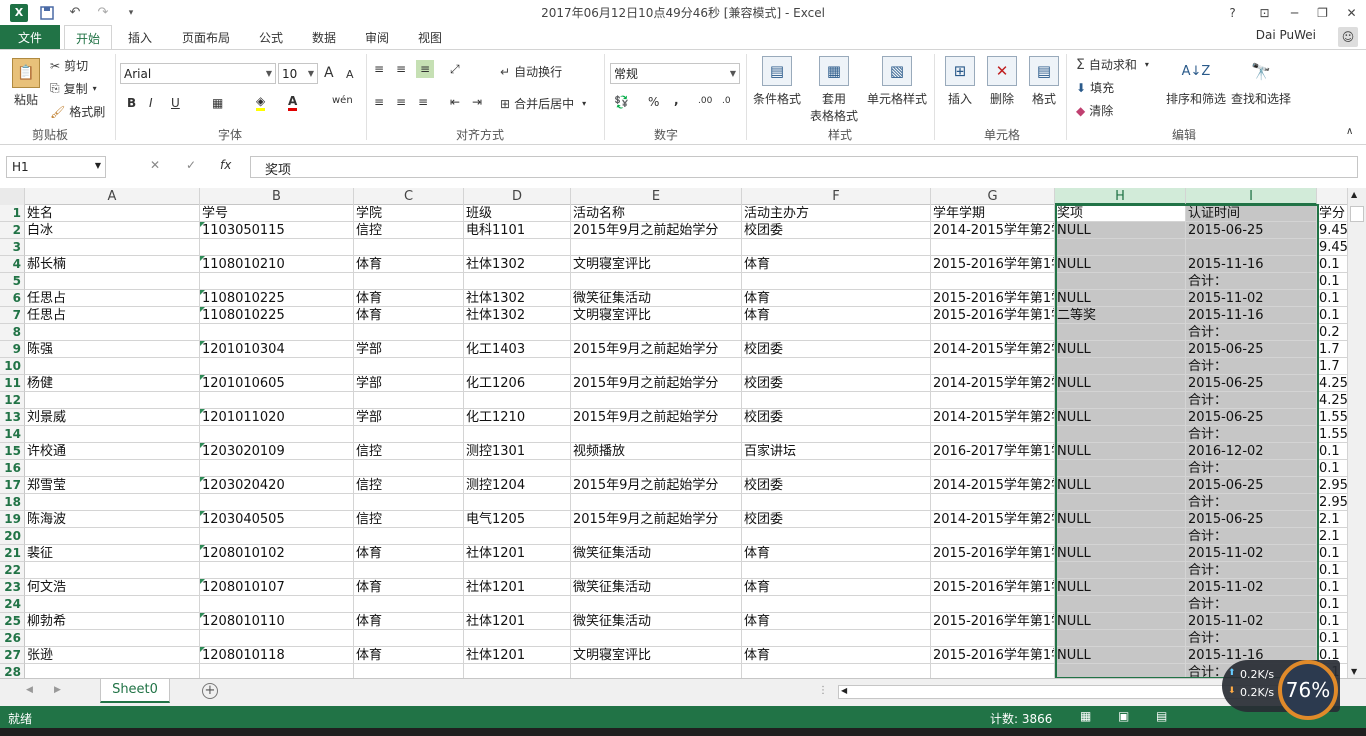 The width and height of the screenshot is (1366, 736). Describe the element at coordinates (12, 570) in the screenshot. I see `row-header: 22` at that location.